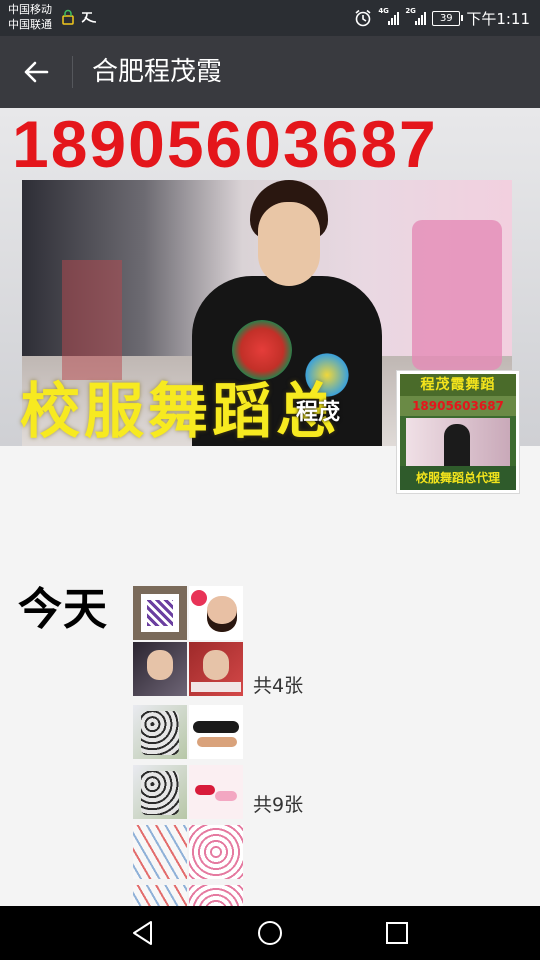 The width and height of the screenshot is (540, 960). I want to click on thumbnail-qr-code, so click(160, 613).